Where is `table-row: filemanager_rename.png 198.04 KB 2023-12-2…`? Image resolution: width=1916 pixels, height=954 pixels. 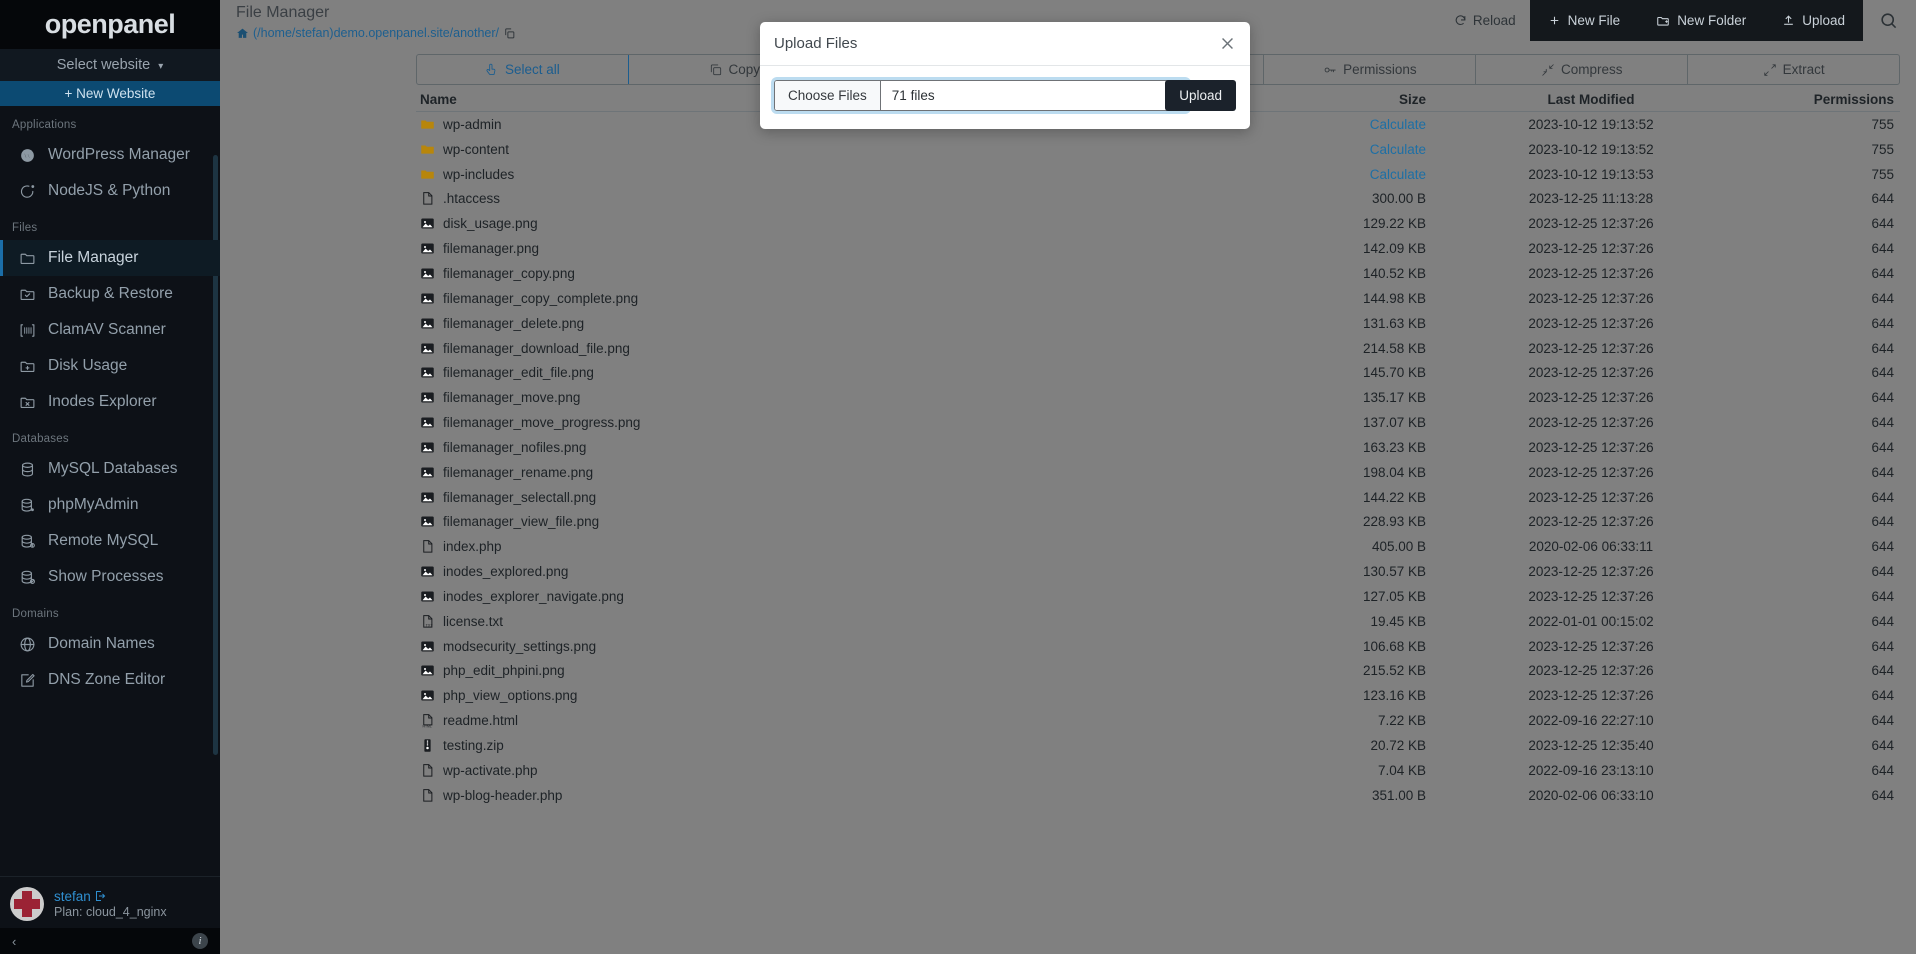
table-row: filemanager_rename.png 198.04 KB 2023-12-2… is located at coordinates (1158, 472).